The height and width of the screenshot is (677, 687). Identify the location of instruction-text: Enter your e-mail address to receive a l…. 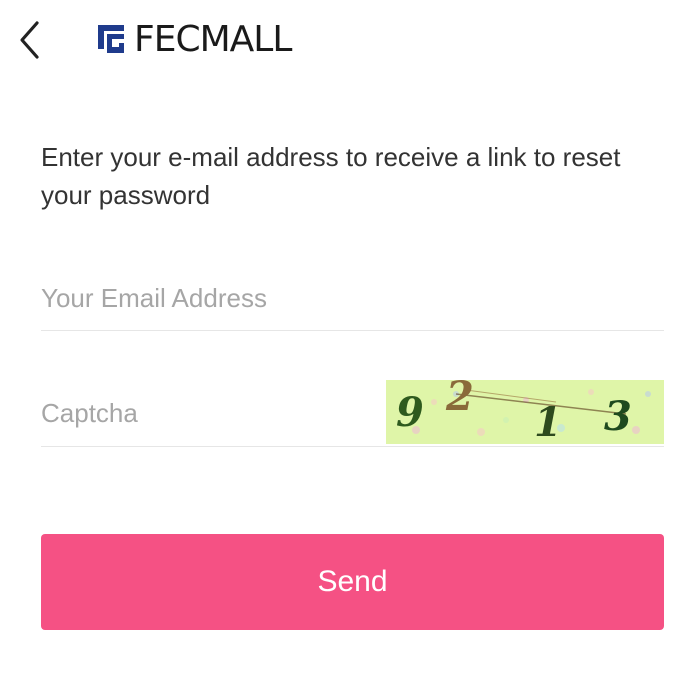
(331, 176).